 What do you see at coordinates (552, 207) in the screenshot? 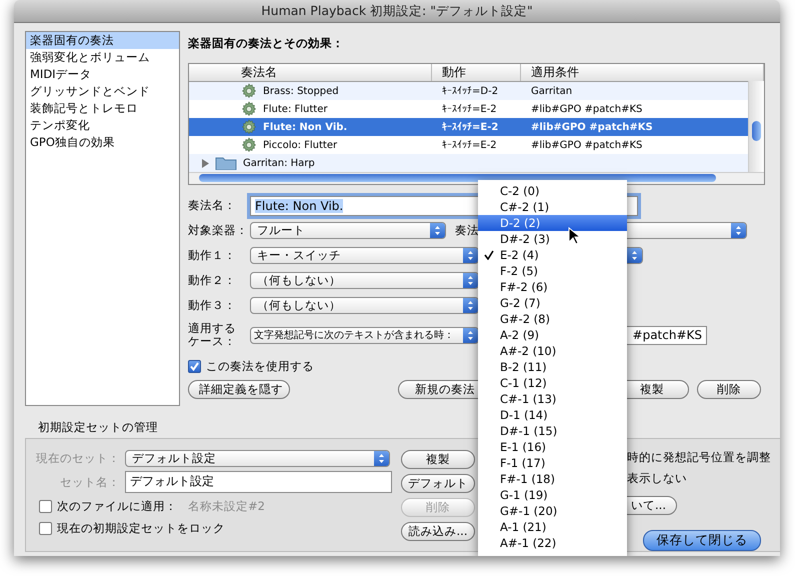
I see `menu-item: C#-2 (1)` at bounding box center [552, 207].